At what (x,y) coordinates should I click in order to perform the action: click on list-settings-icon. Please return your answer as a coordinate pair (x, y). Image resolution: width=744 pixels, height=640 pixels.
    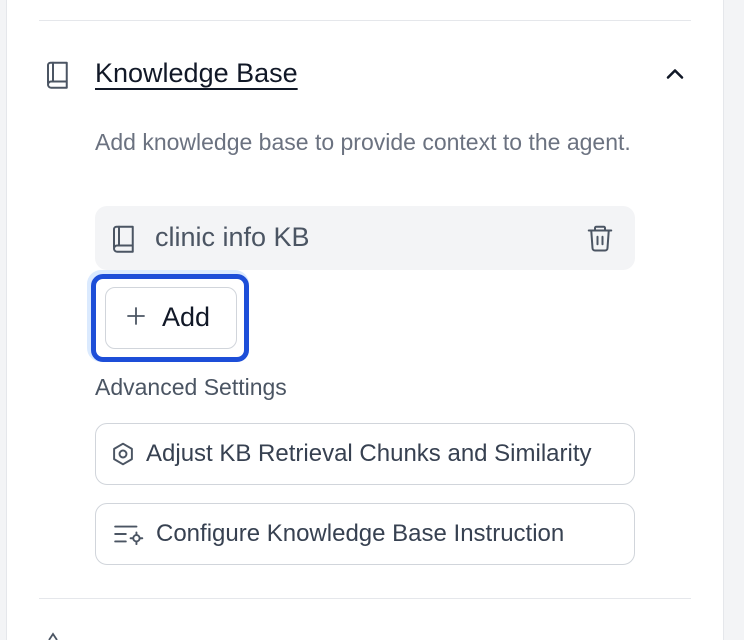
    Looking at the image, I should click on (129, 535).